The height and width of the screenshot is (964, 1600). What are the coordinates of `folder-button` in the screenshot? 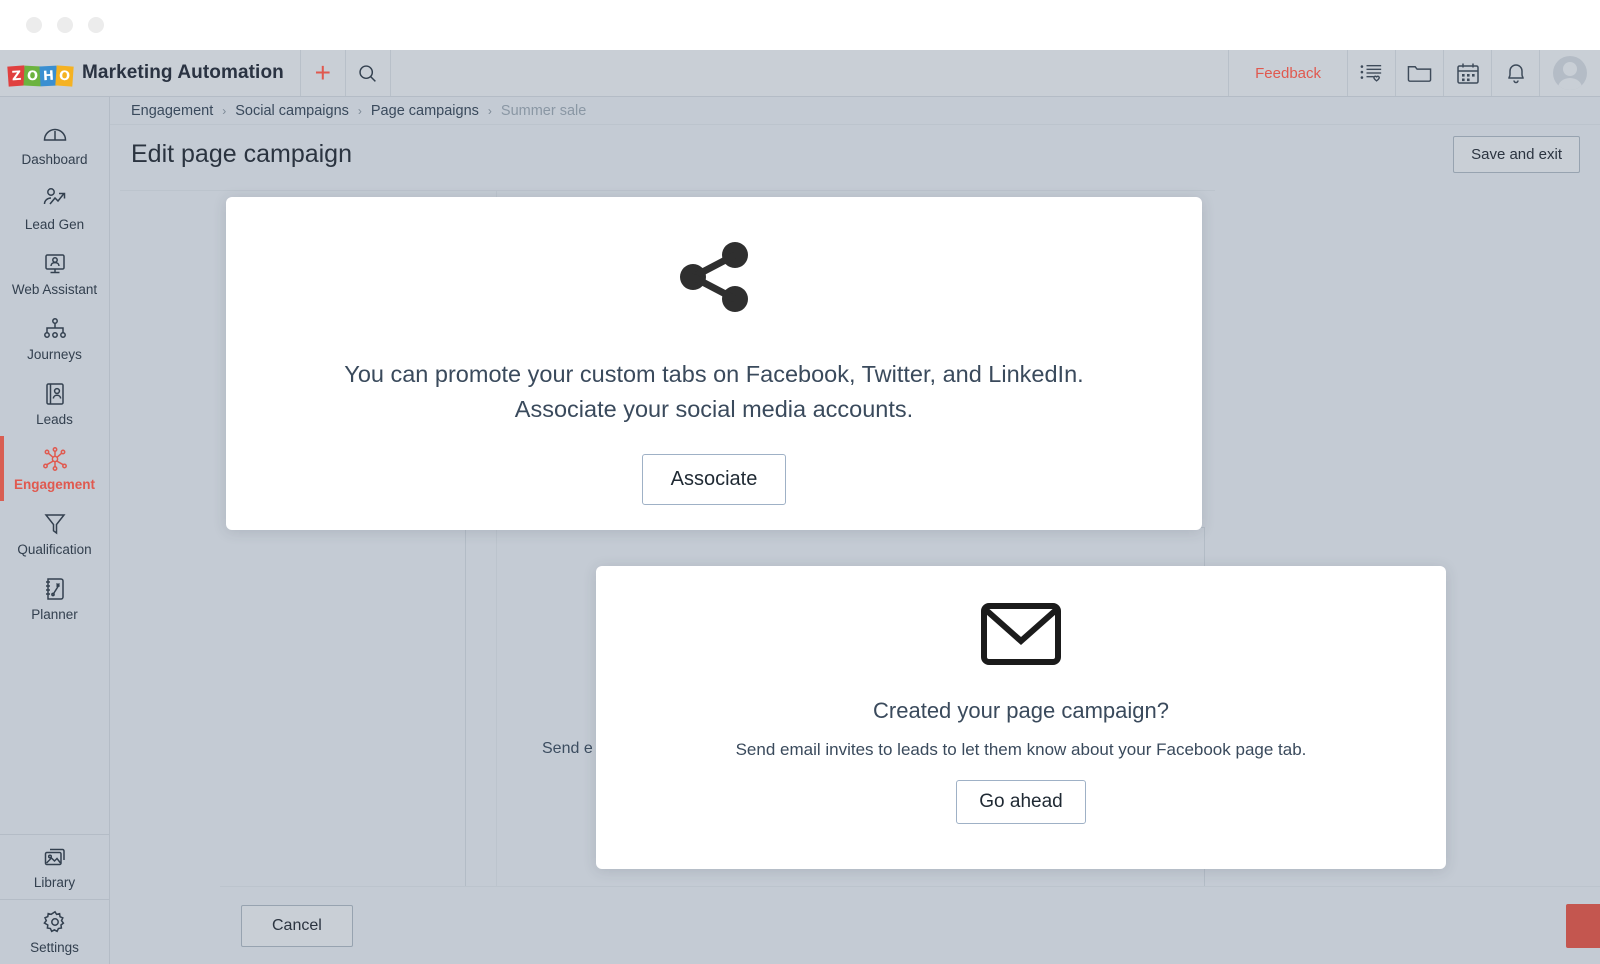 It's located at (1420, 73).